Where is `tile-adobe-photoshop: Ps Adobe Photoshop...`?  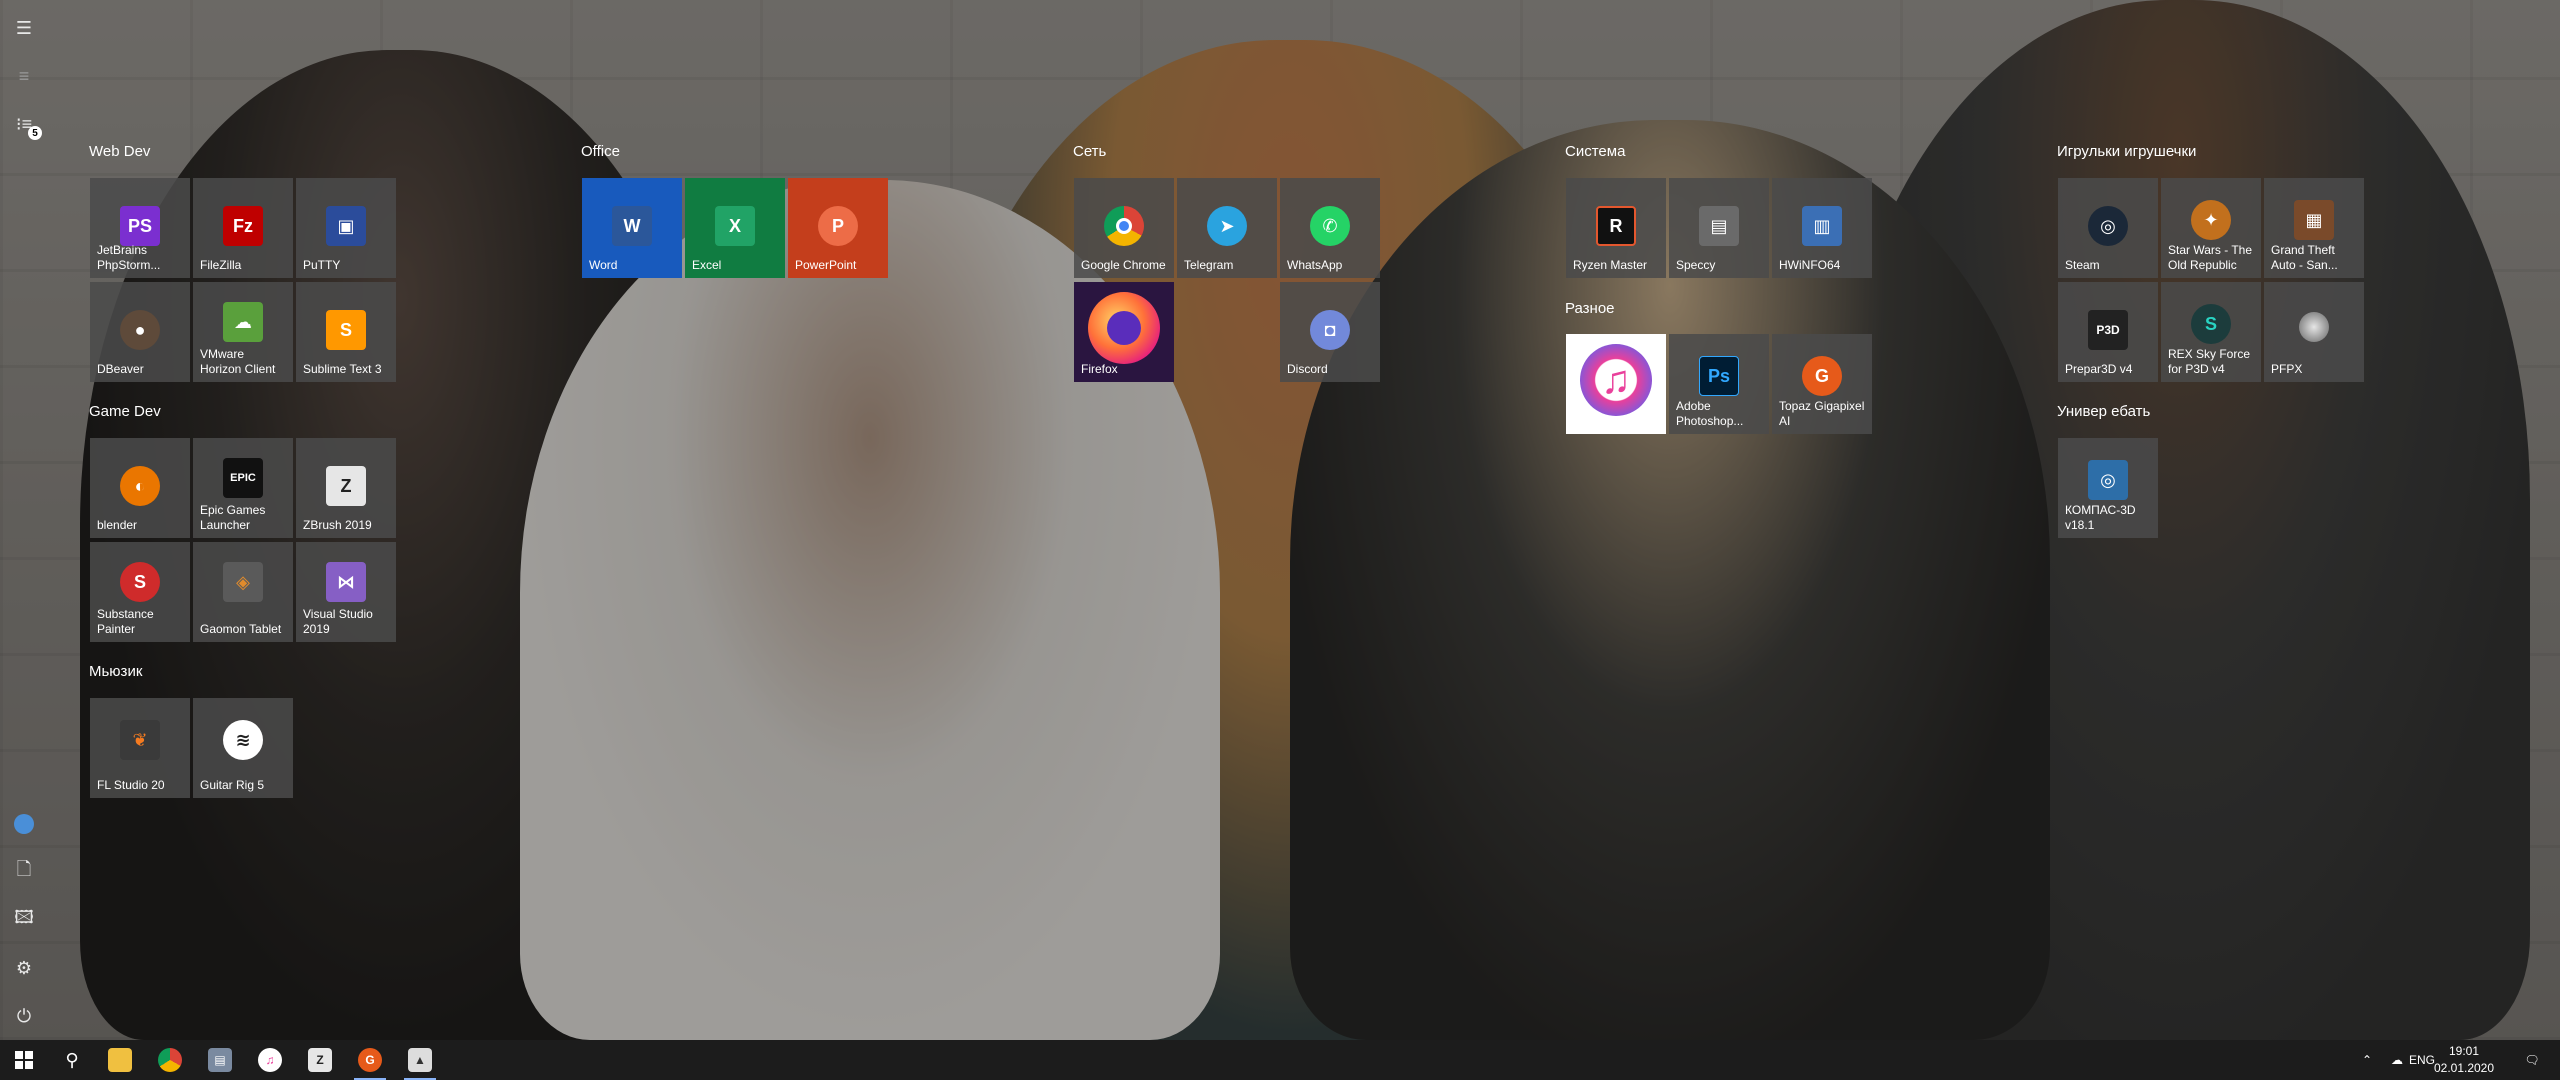 tile-adobe-photoshop: Ps Adobe Photoshop... is located at coordinates (1719, 384).